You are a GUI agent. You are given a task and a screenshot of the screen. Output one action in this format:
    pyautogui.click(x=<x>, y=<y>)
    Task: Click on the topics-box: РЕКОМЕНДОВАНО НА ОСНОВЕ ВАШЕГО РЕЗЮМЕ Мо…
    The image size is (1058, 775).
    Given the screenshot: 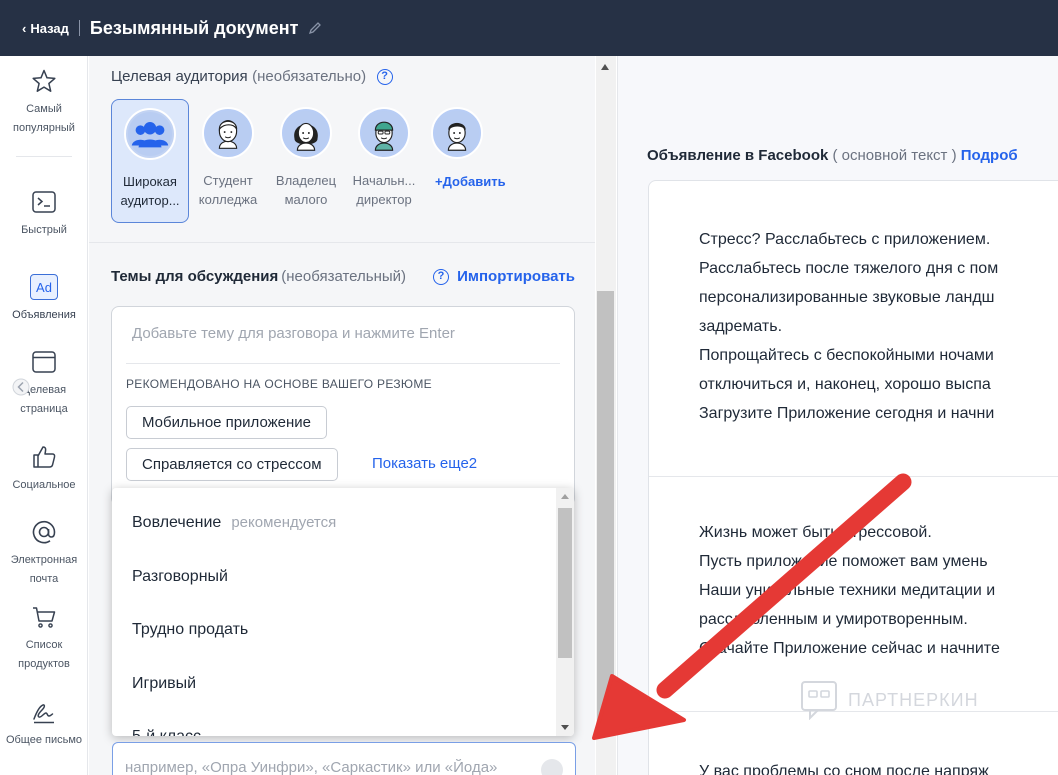 What is the action you would take?
    pyautogui.click(x=343, y=406)
    